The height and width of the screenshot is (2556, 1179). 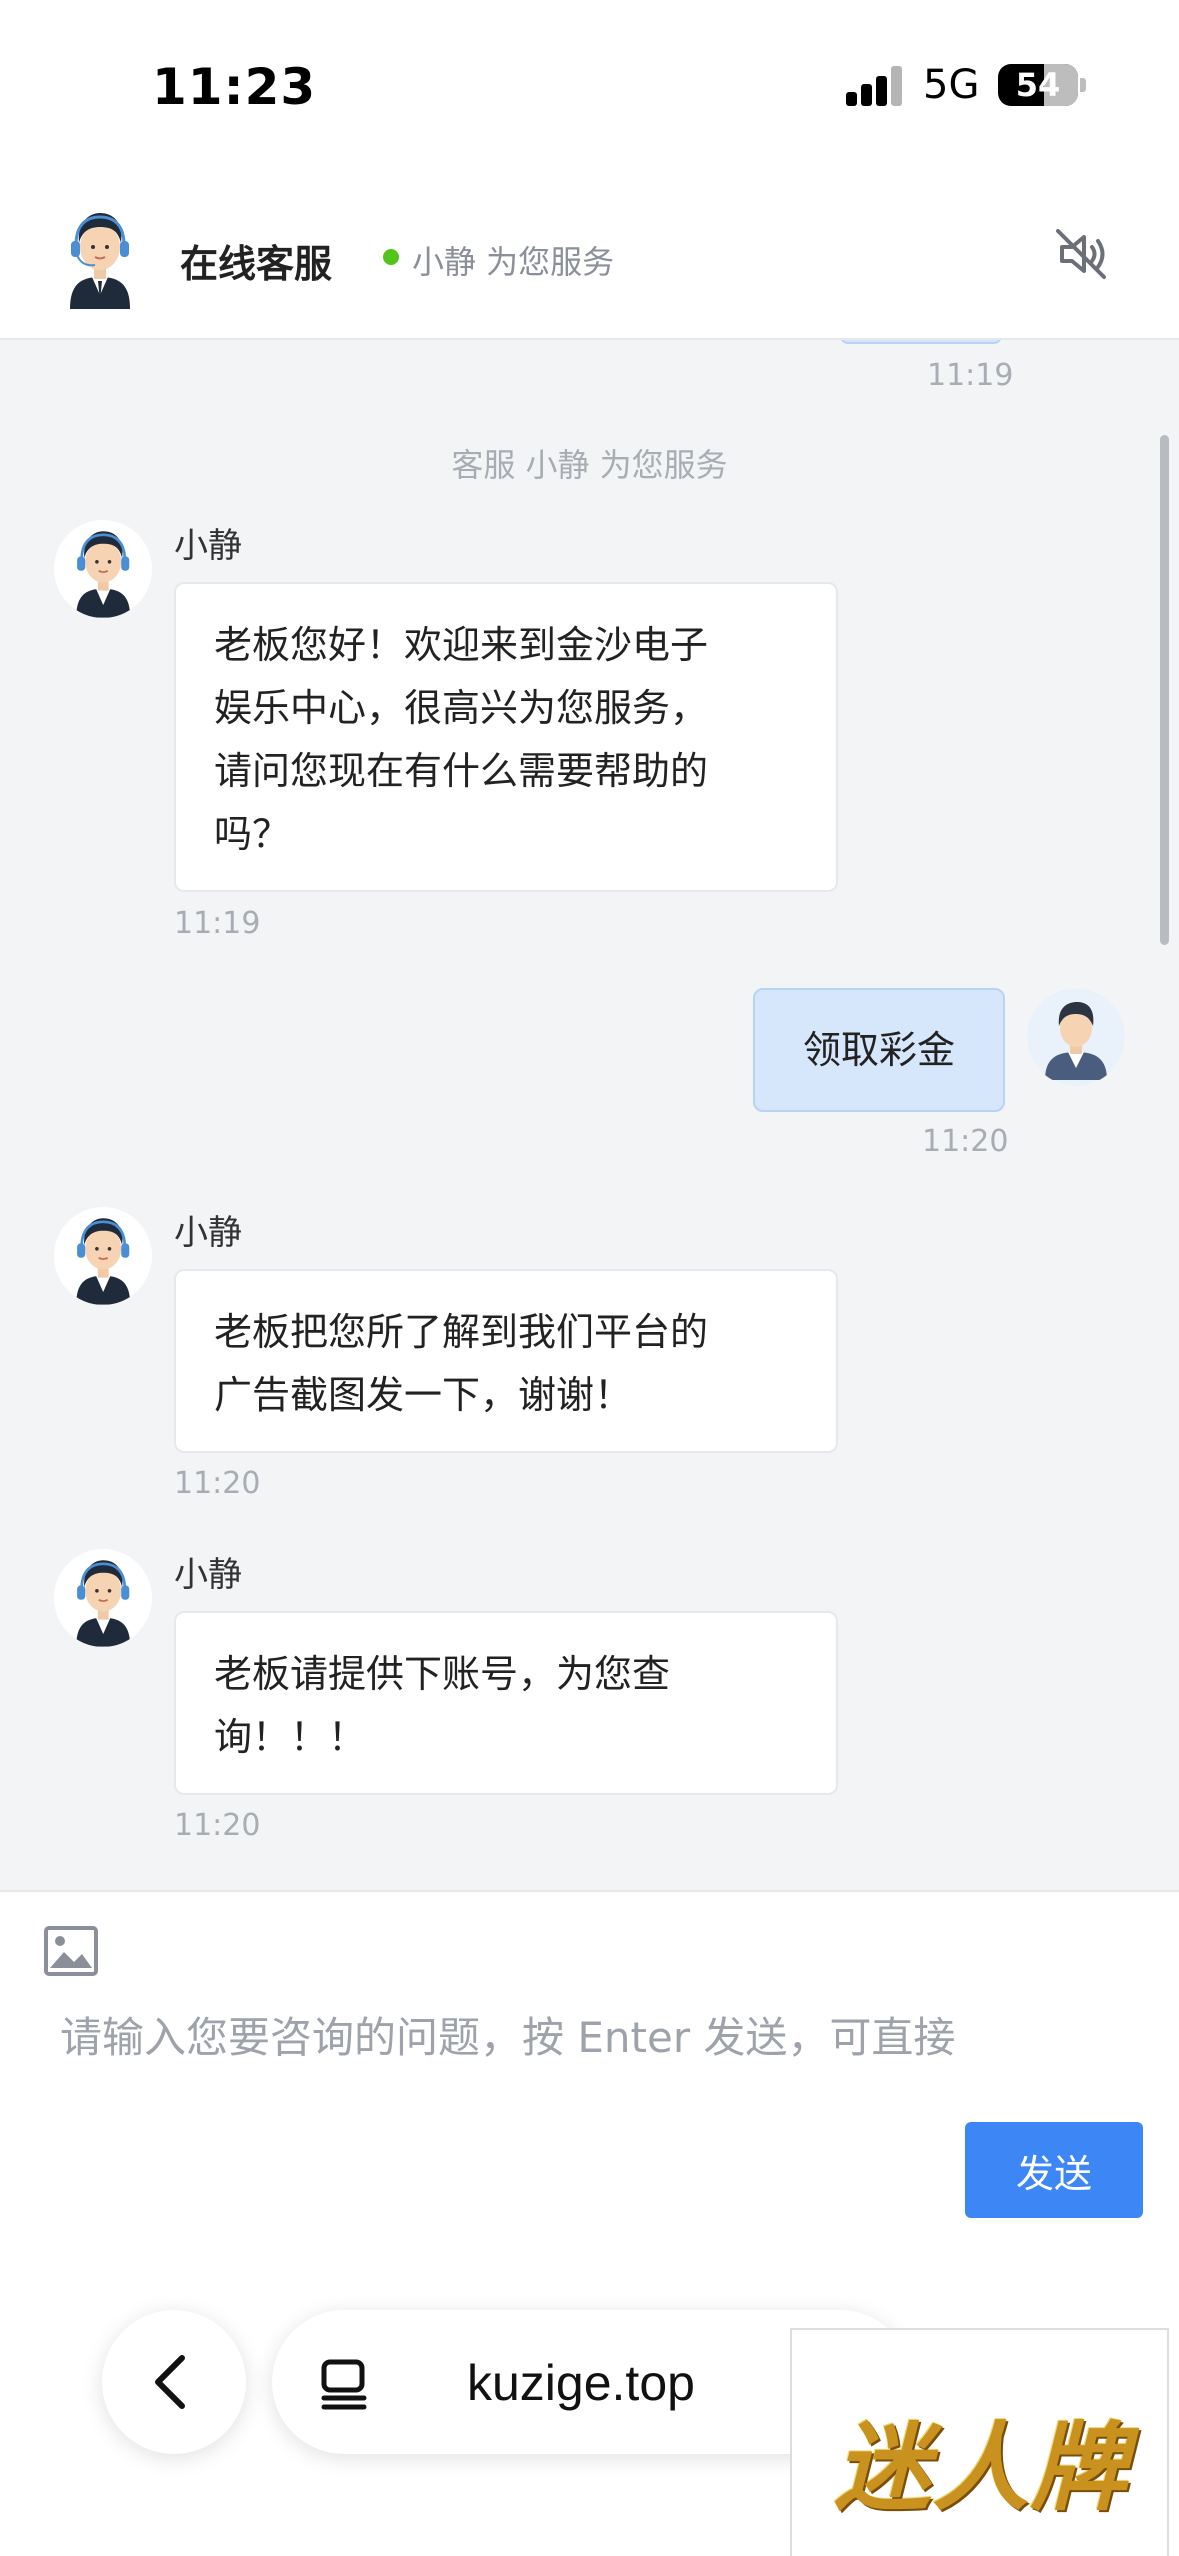 I want to click on message-line: 询！！！, so click(x=290, y=1737).